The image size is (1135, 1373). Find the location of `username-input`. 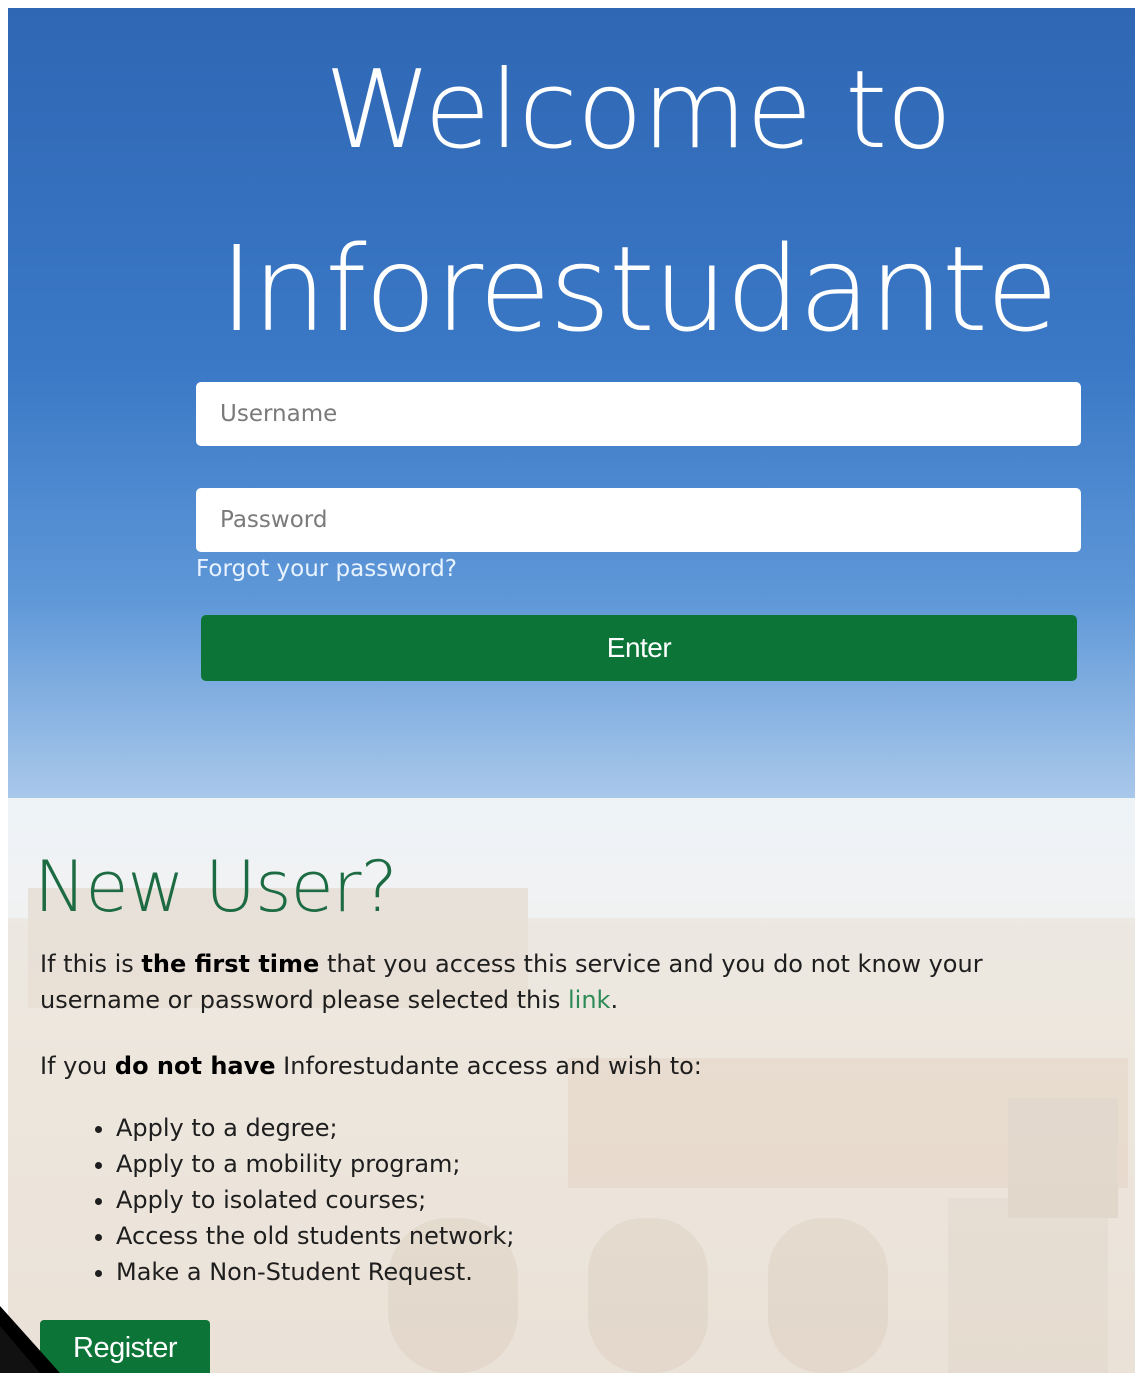

username-input is located at coordinates (638, 414).